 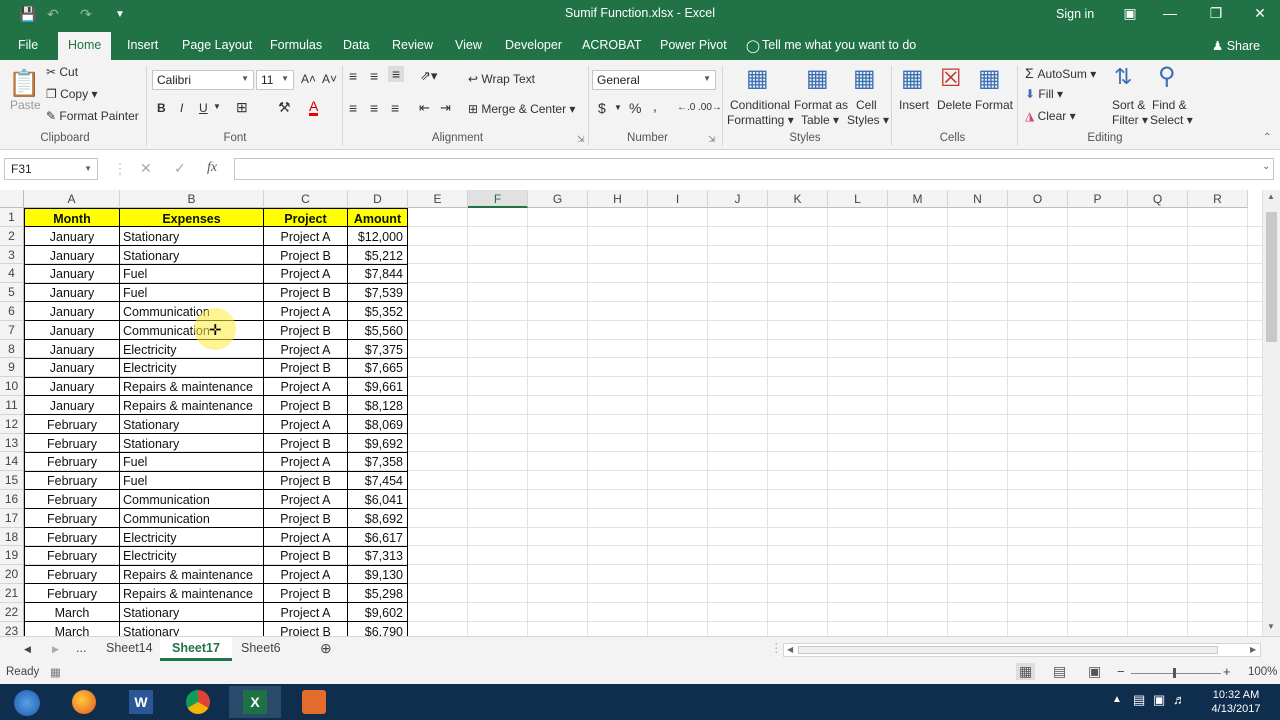 I want to click on column-header-o: O, so click(x=1038, y=199).